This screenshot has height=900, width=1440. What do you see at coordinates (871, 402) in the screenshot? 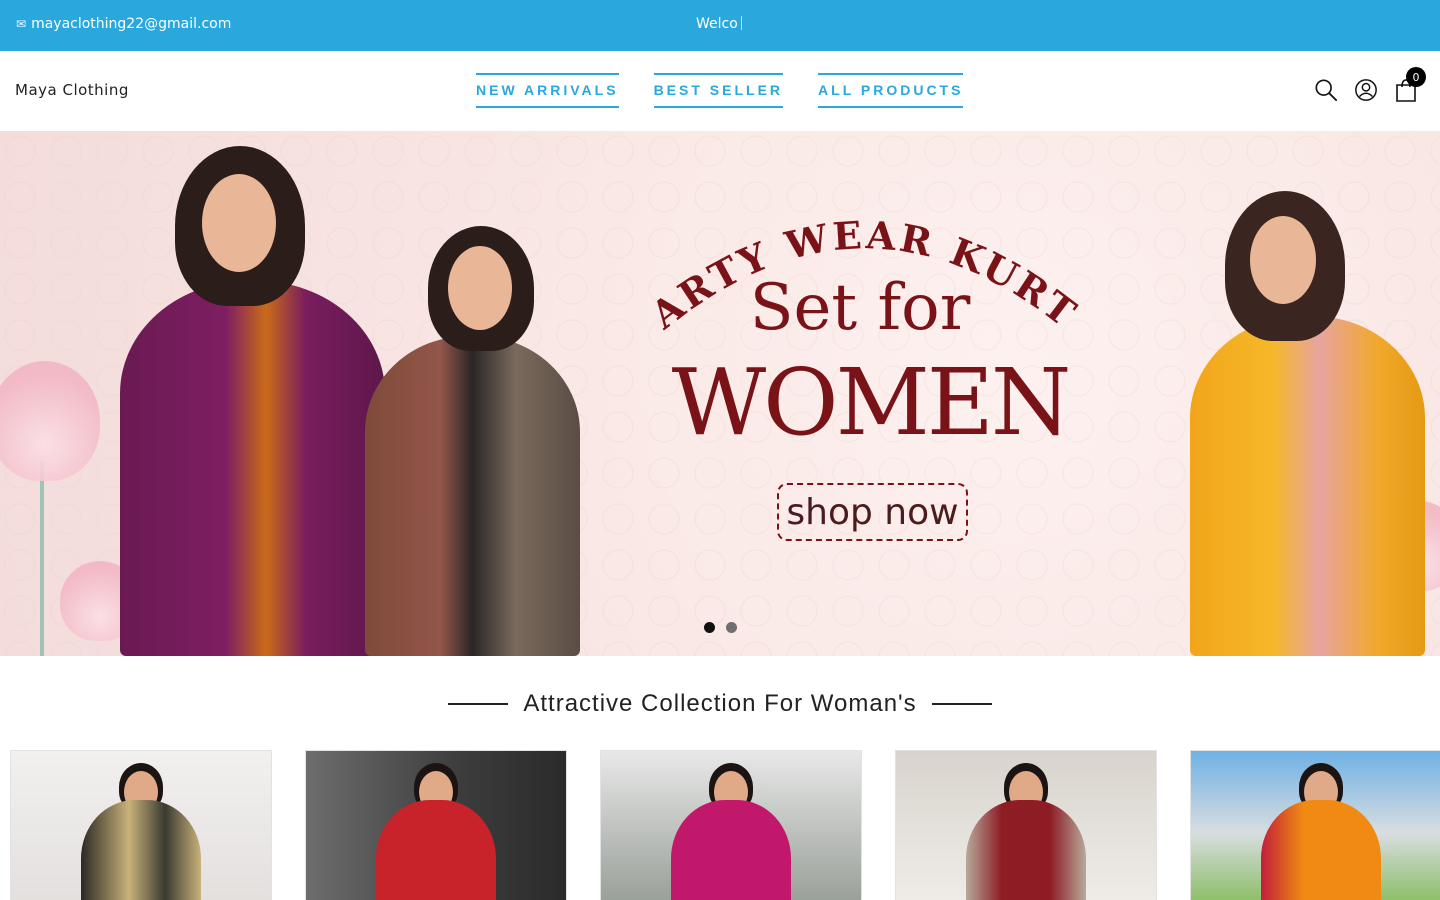
I see `hero-line-women: WOMEN` at bounding box center [871, 402].